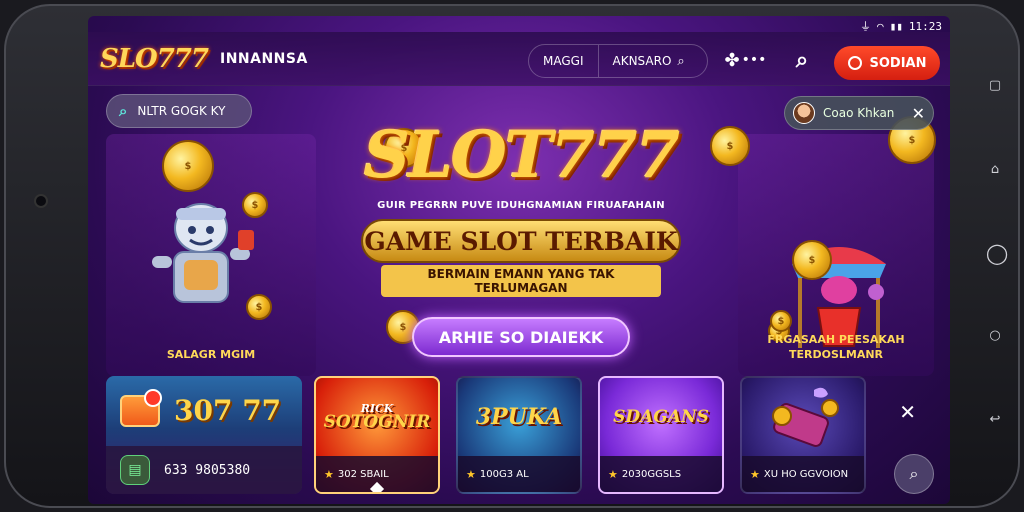  I want to click on hero-title: SLOT777, so click(521, 155).